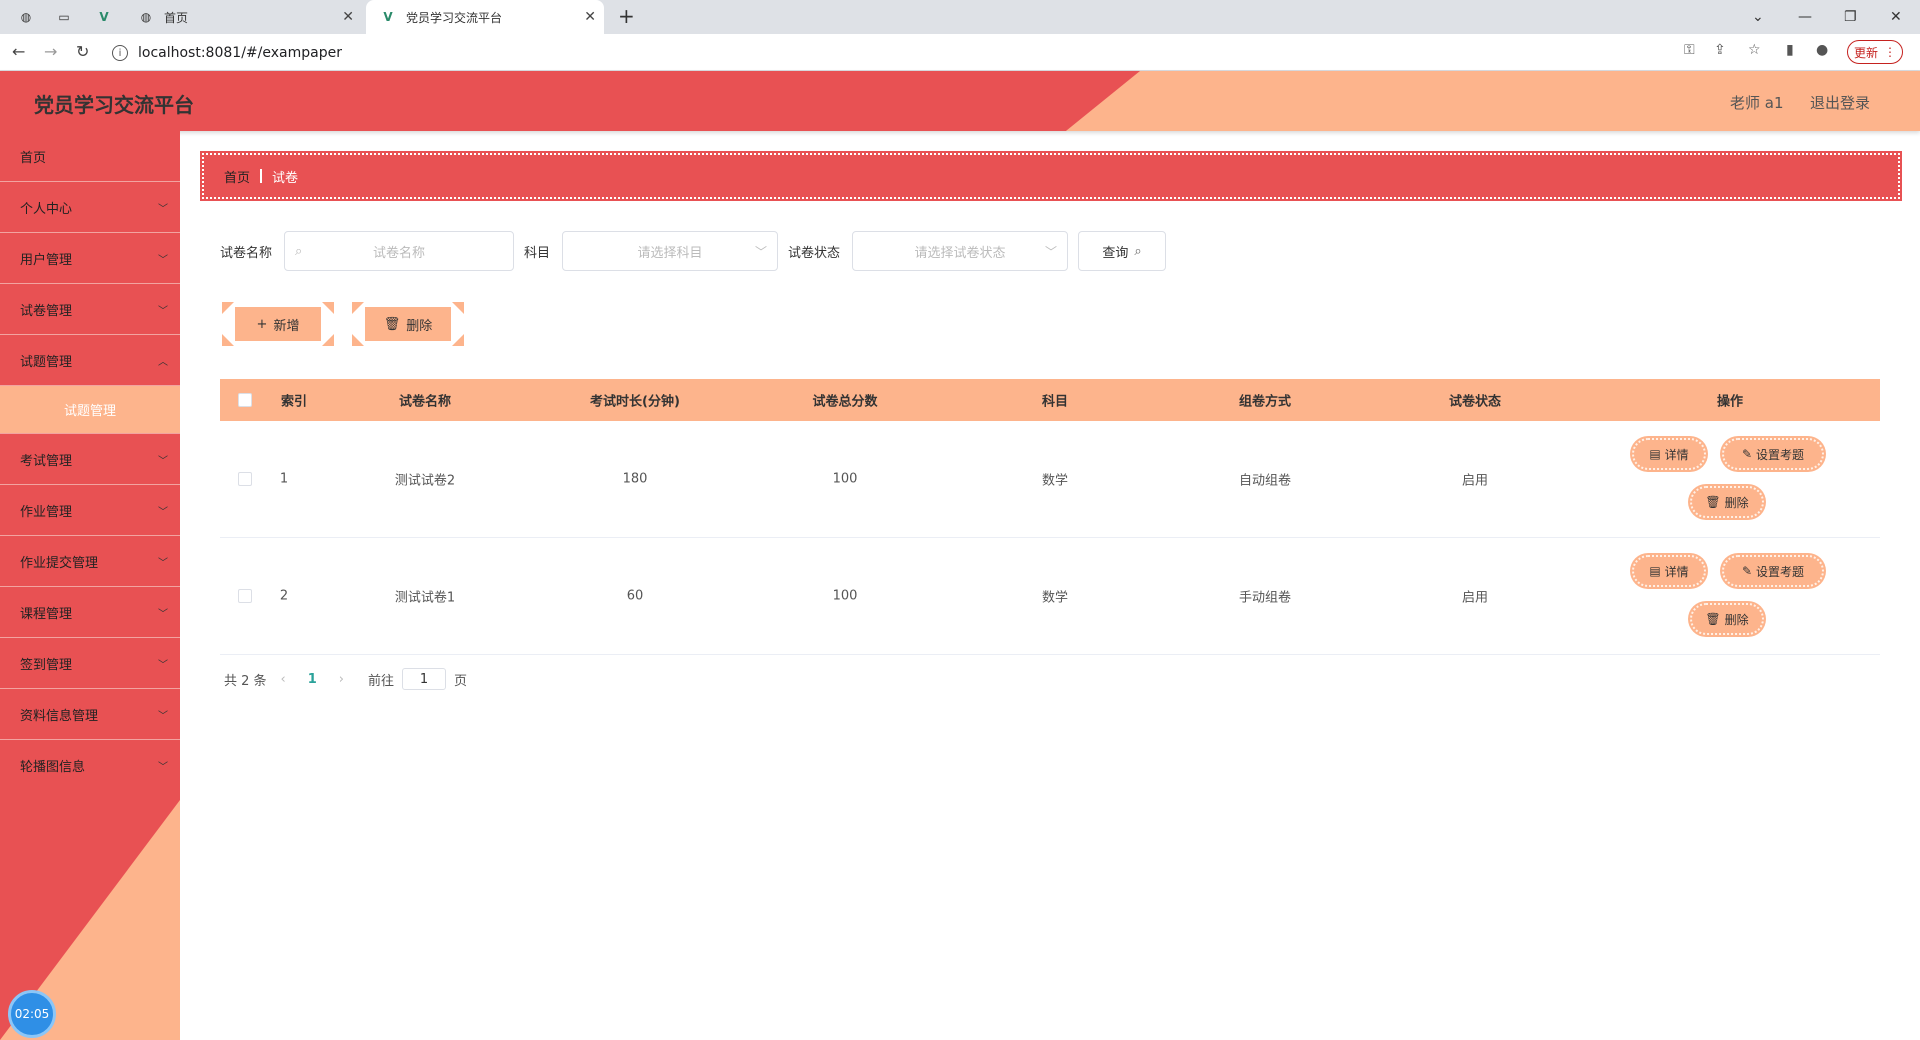 The width and height of the screenshot is (1920, 1040). What do you see at coordinates (1758, 17) in the screenshot?
I see `tab-search-icon: ⌄` at bounding box center [1758, 17].